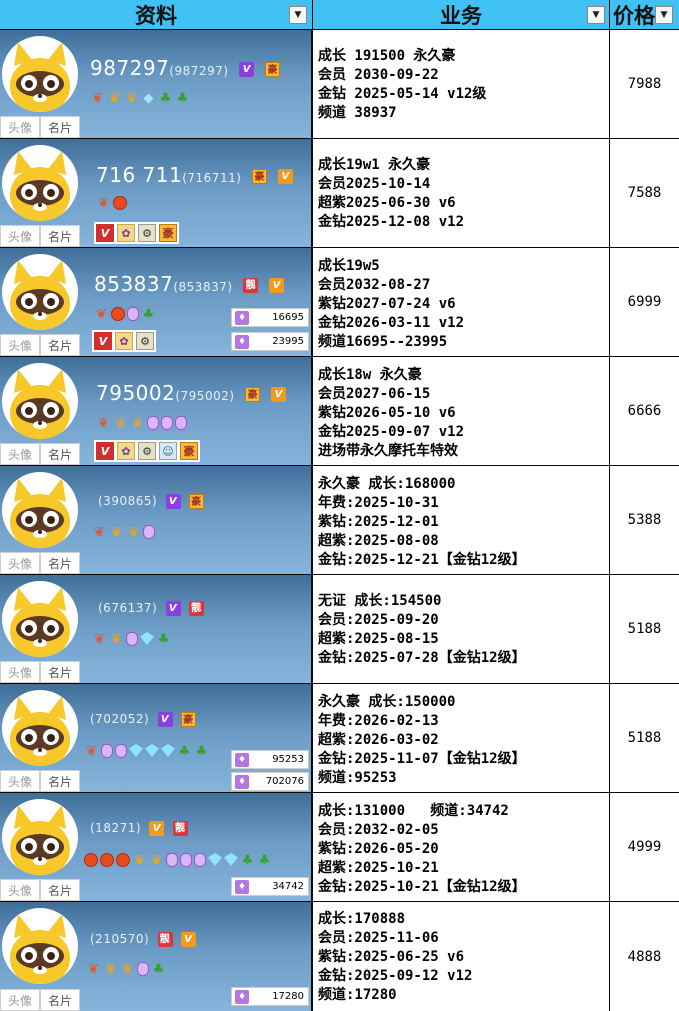  I want to click on hao-badge-icon: 豪, so click(196, 501).